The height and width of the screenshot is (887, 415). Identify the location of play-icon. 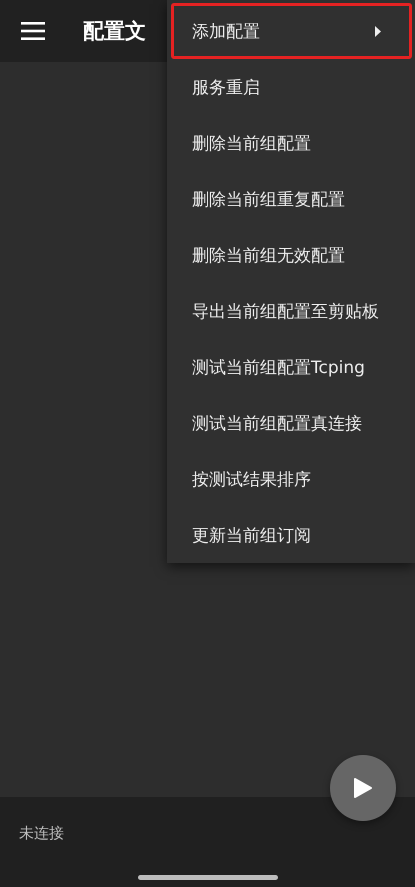
(363, 788).